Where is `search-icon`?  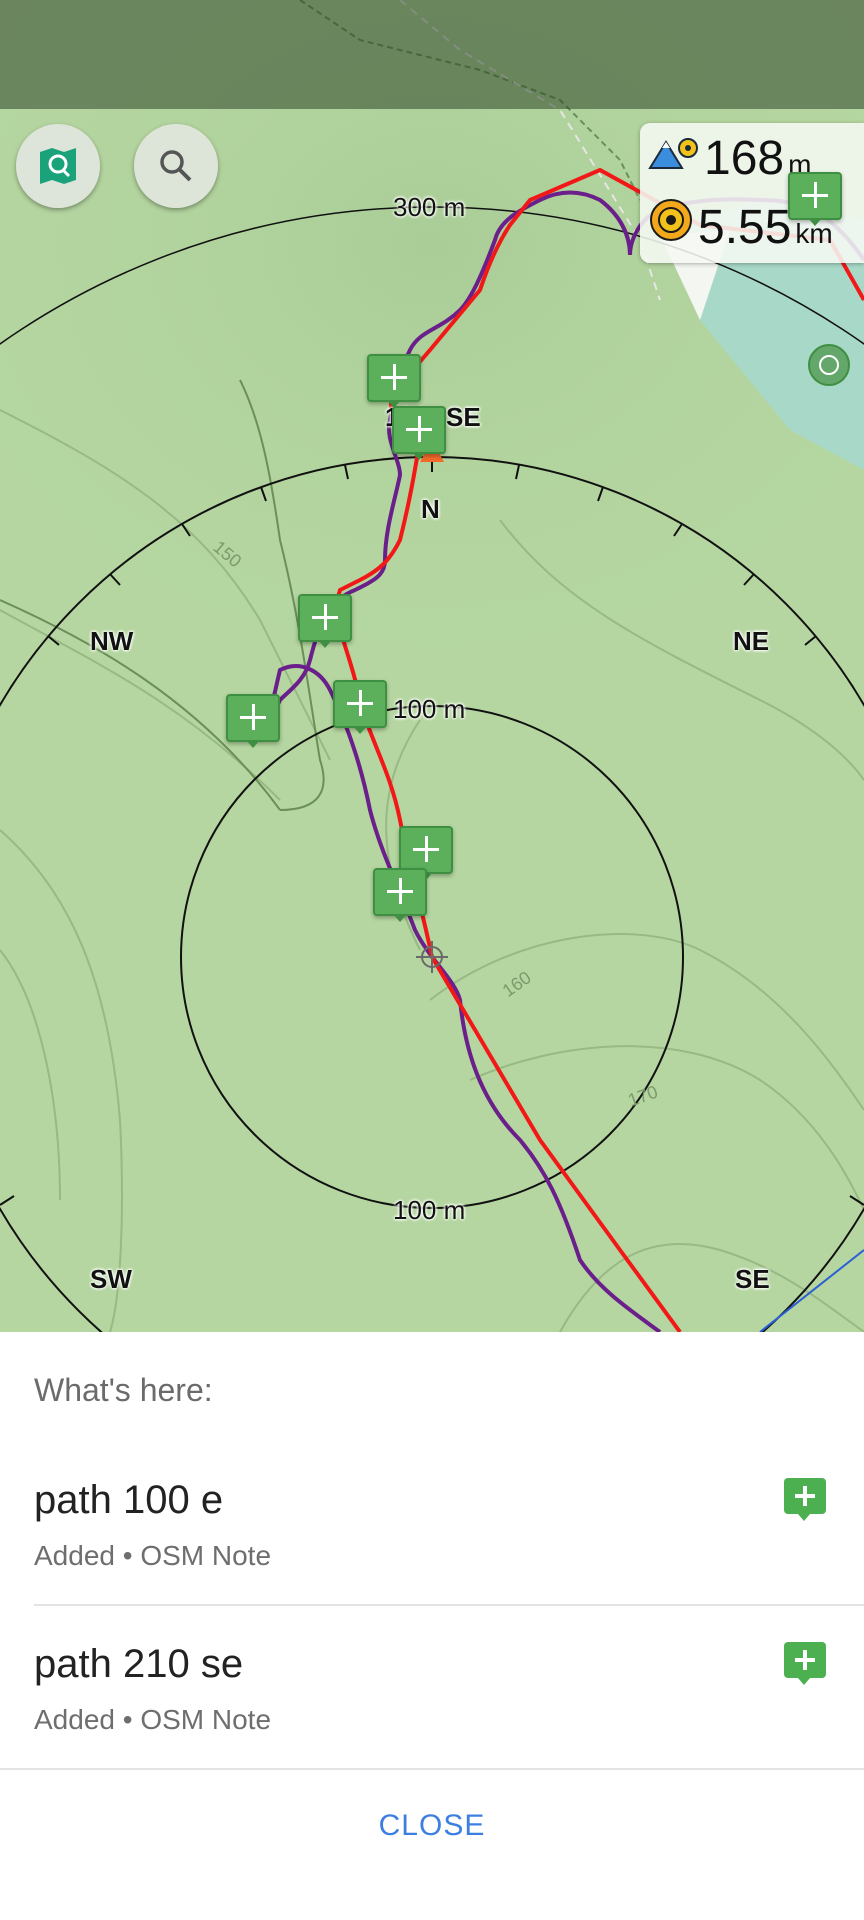
search-icon is located at coordinates (176, 166).